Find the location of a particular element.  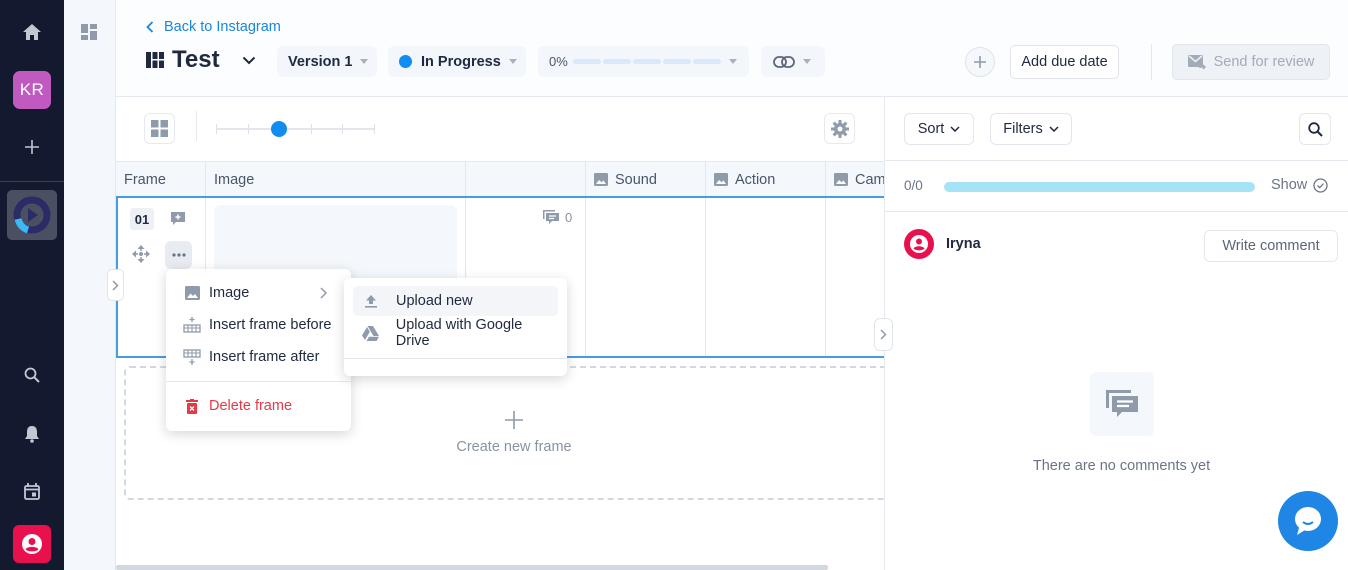

column-header: Action is located at coordinates (766, 179).